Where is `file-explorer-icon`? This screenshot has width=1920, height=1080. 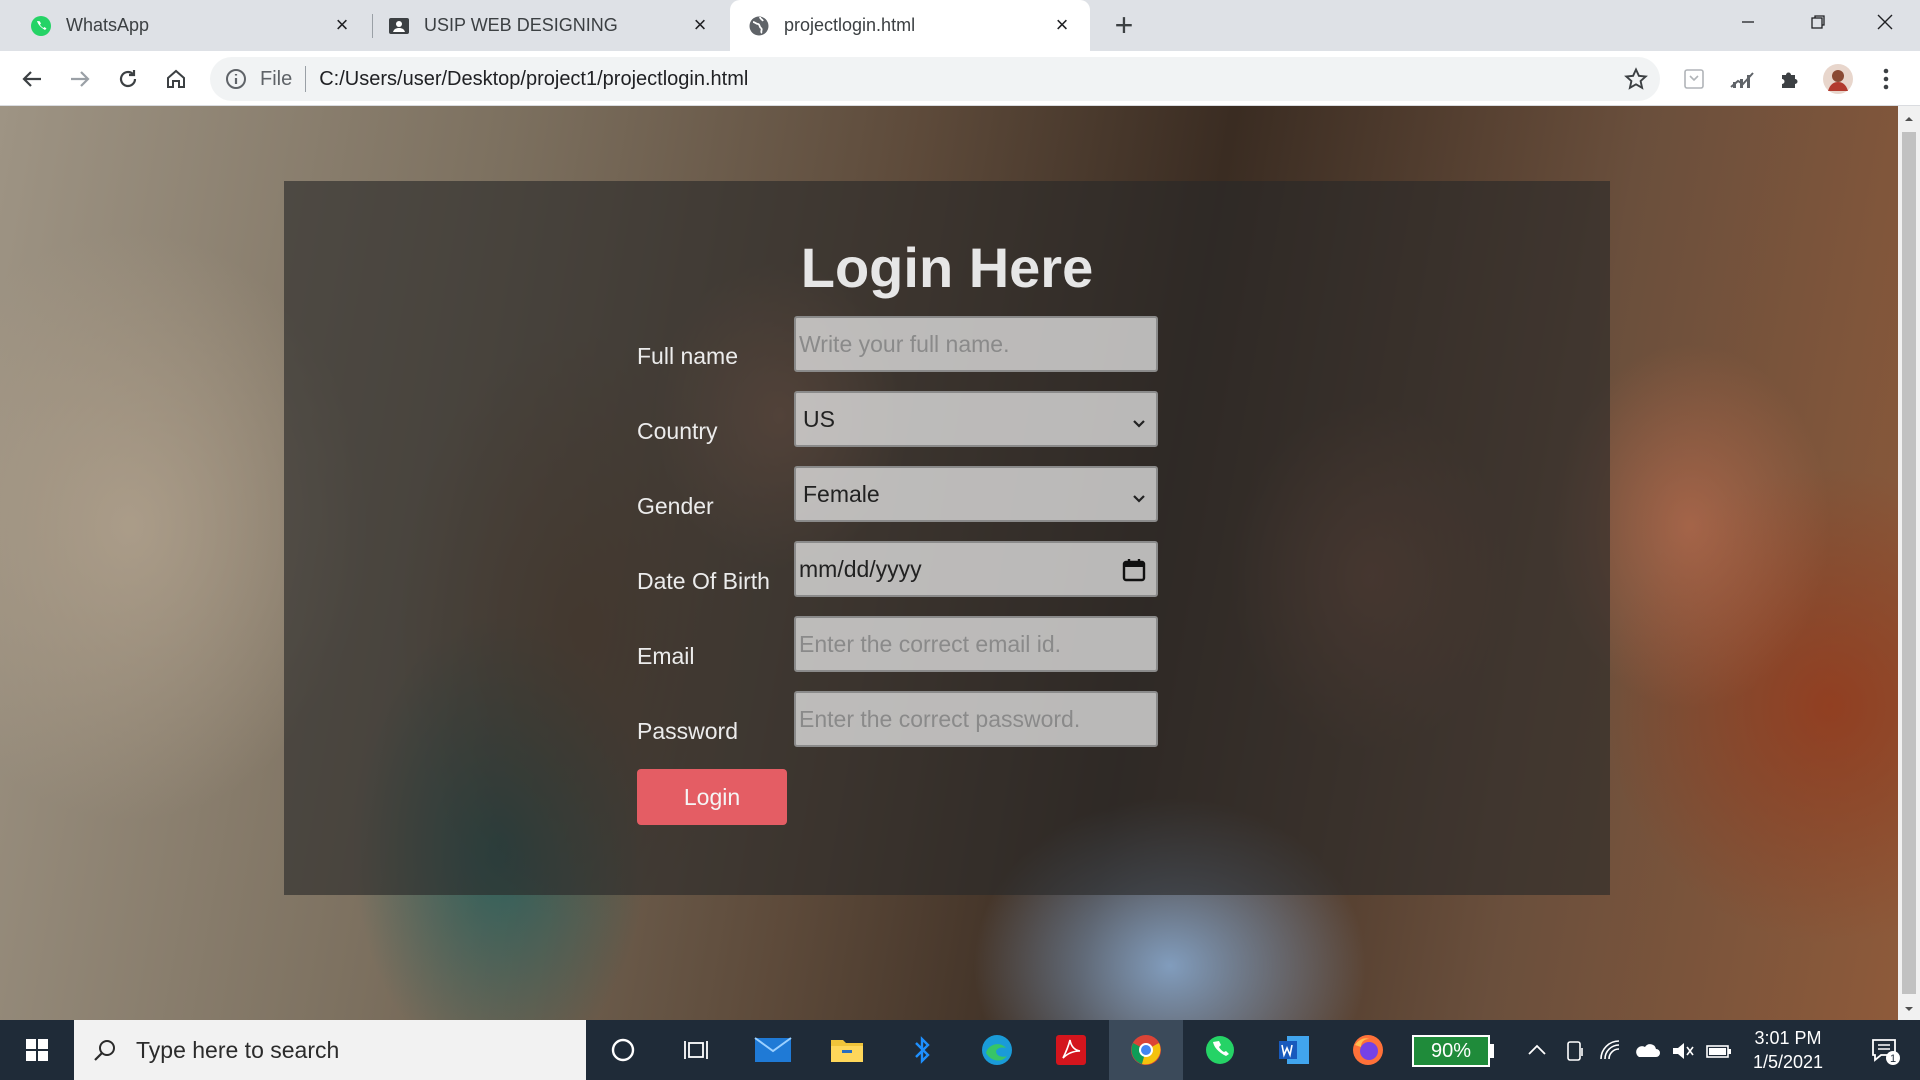
file-explorer-icon is located at coordinates (847, 1050).